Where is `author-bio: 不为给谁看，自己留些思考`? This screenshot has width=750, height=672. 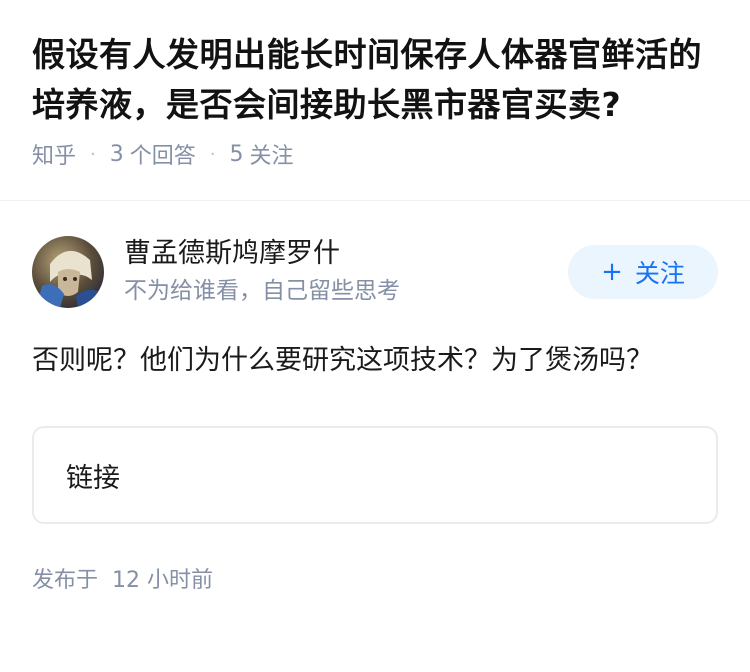 author-bio: 不为给谁看，自己留些思考 is located at coordinates (262, 291).